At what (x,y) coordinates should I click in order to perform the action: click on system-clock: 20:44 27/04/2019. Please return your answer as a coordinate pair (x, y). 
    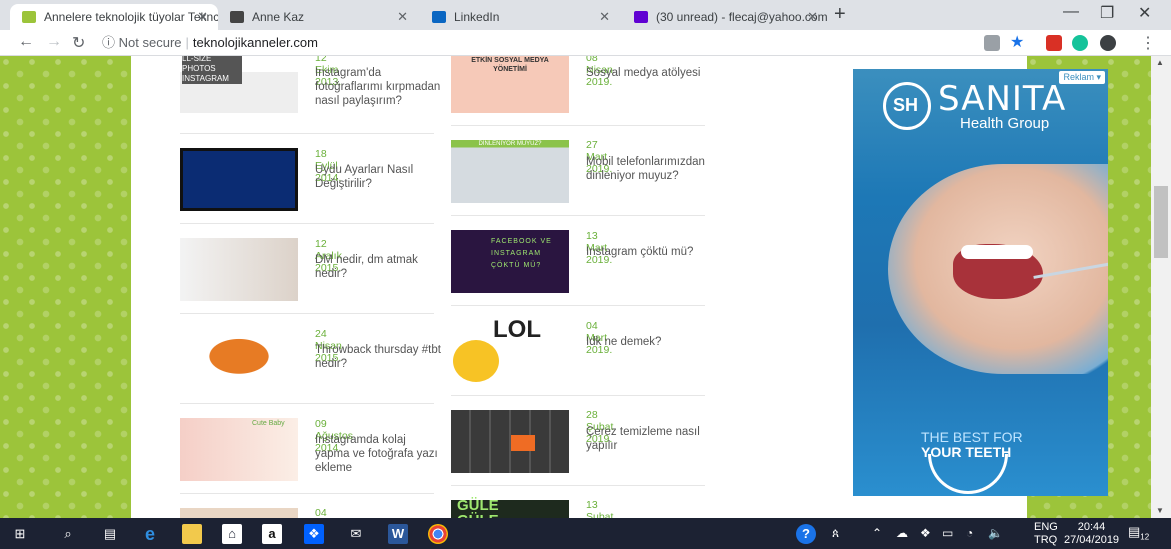
    Looking at the image, I should click on (1091, 534).